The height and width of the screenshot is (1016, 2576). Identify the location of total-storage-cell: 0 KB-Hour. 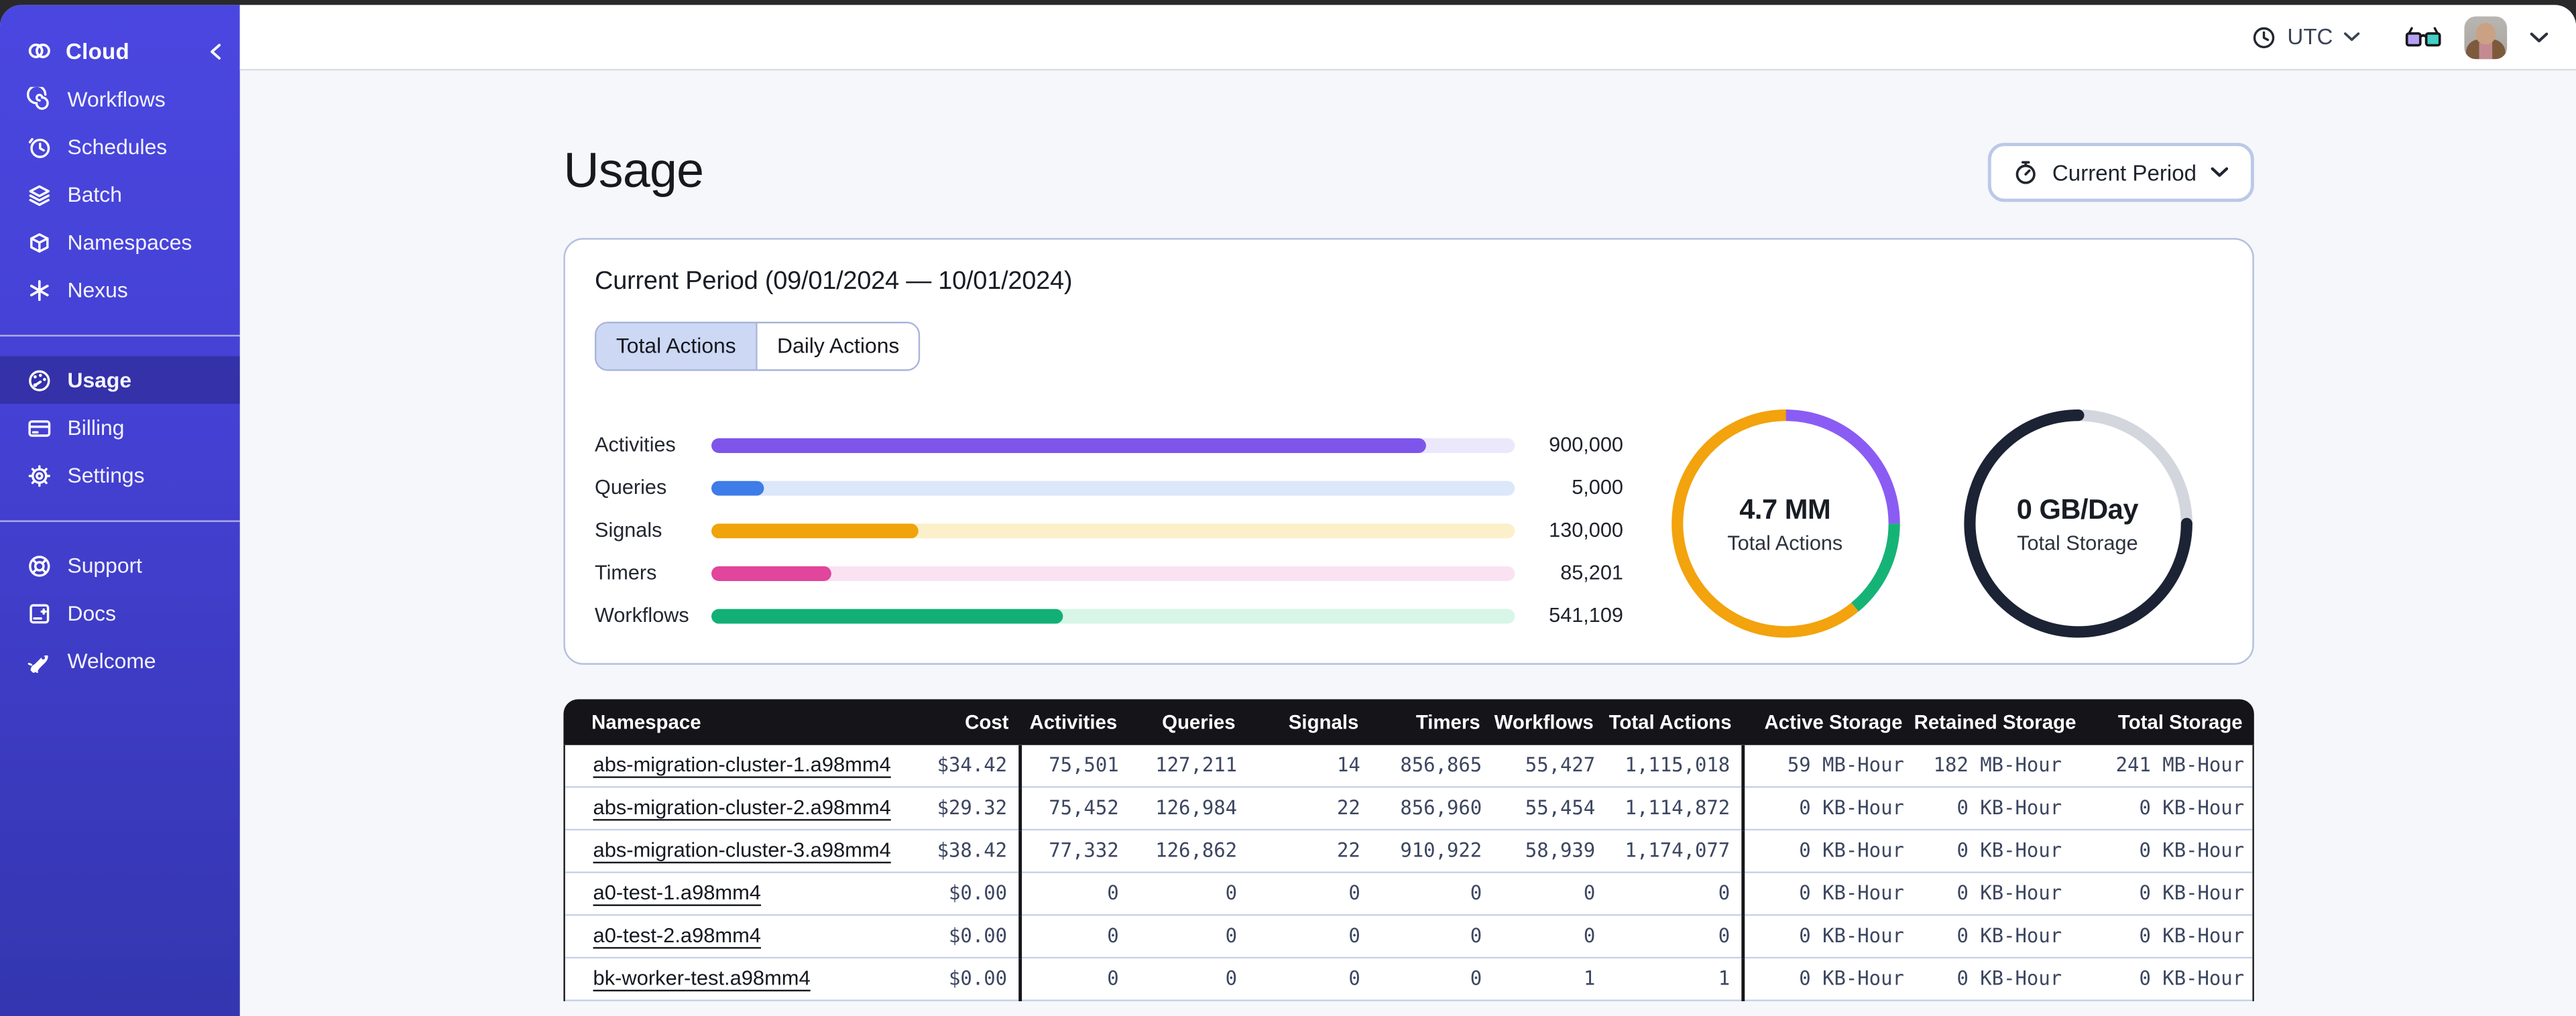
(2192, 850).